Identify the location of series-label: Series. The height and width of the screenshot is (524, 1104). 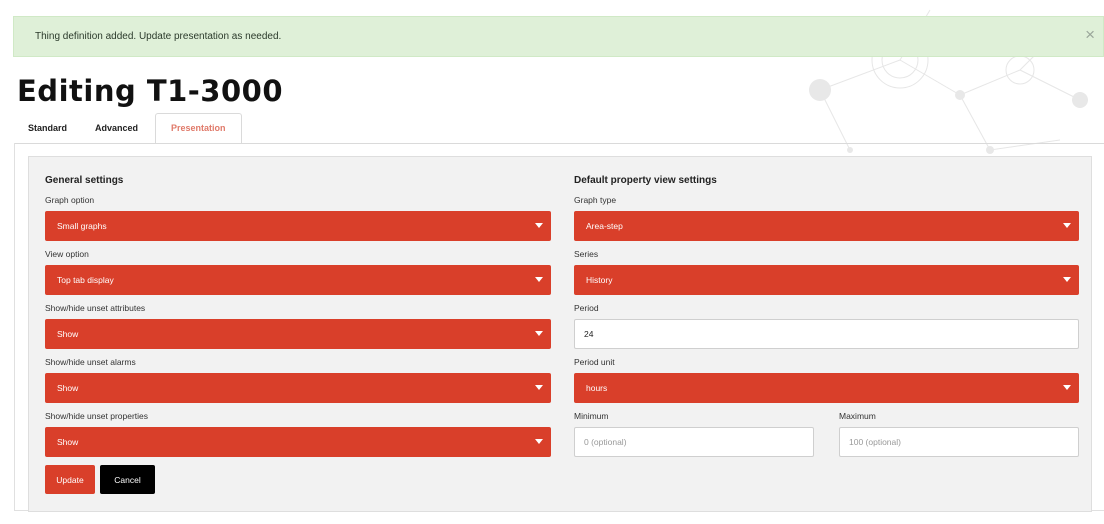
(586, 254).